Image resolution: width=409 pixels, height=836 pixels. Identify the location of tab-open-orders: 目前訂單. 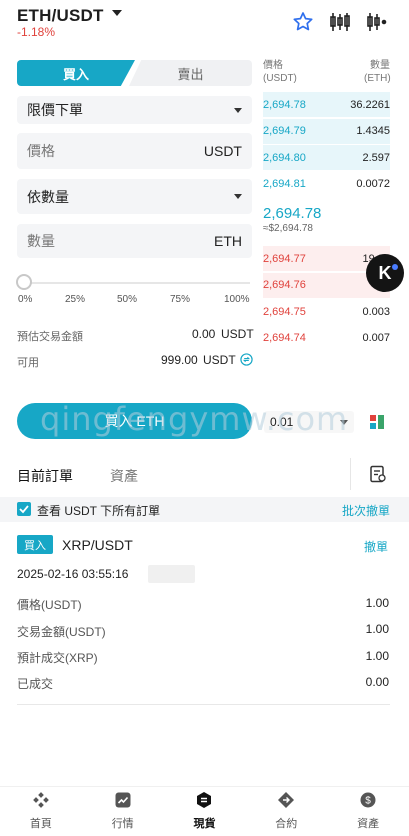
(45, 476).